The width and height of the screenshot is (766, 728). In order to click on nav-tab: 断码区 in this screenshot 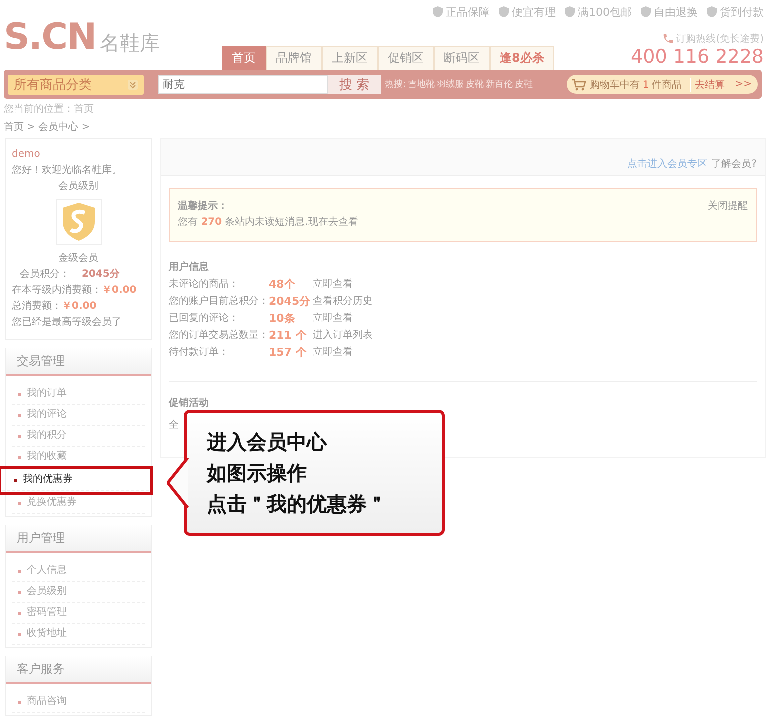, I will do `click(462, 58)`.